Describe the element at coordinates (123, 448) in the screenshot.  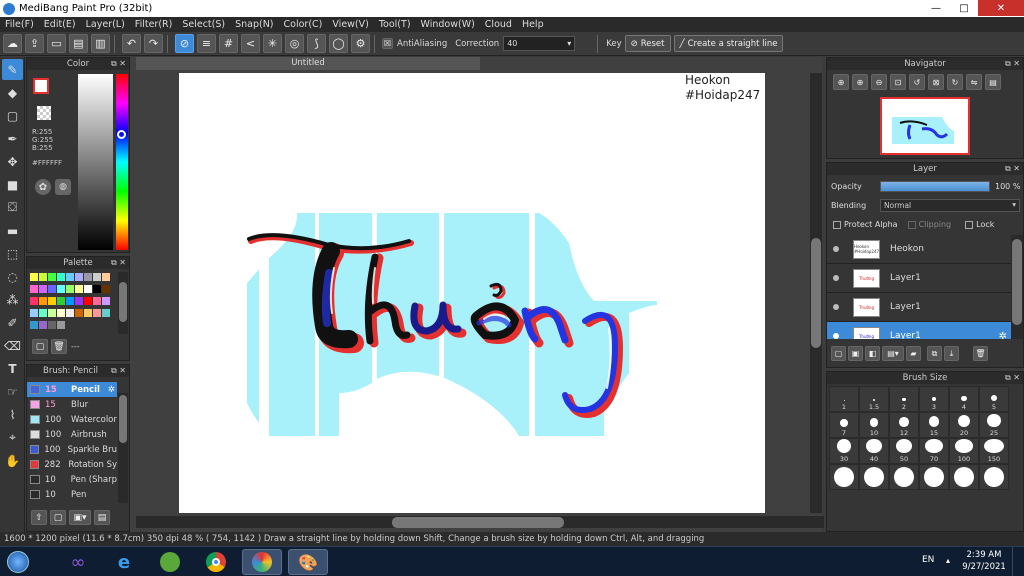
I see `brush-scrollbar` at that location.